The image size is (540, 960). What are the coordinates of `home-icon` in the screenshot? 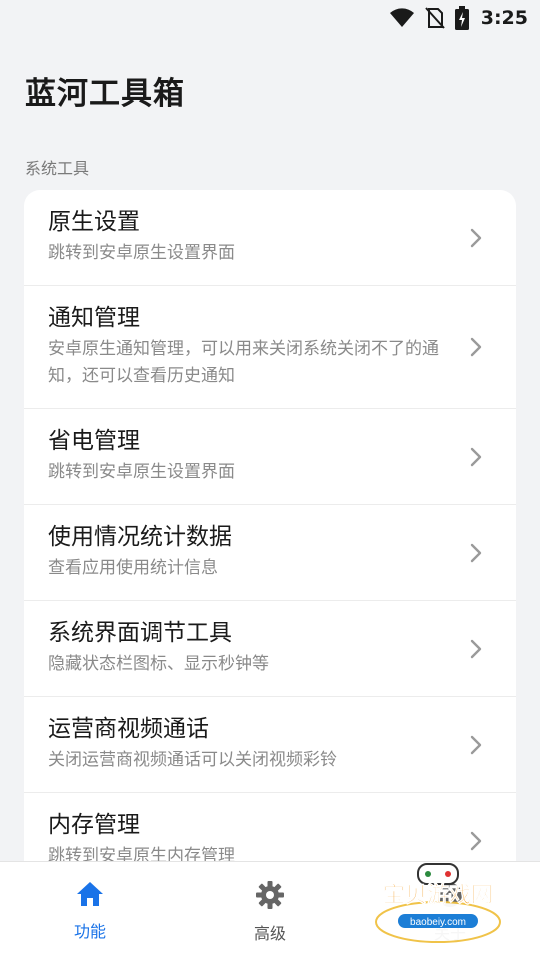 It's located at (90, 894).